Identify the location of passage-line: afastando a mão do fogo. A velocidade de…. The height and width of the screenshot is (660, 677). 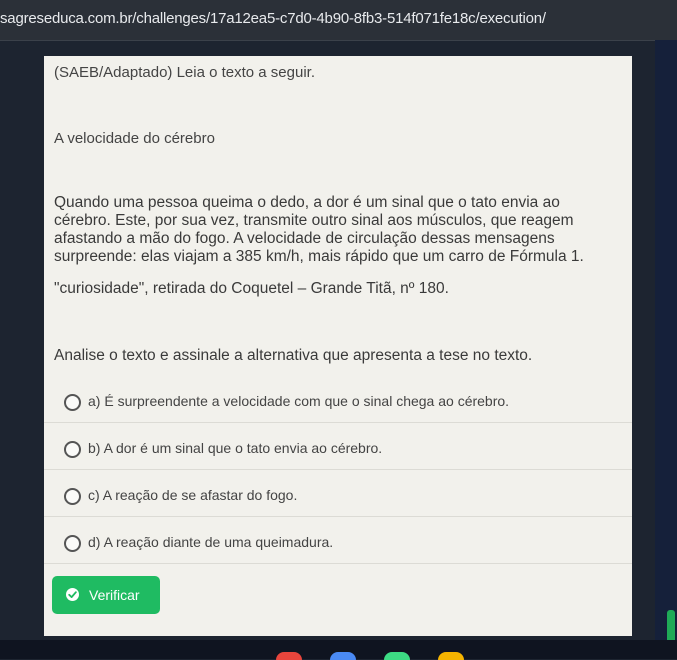
(304, 238).